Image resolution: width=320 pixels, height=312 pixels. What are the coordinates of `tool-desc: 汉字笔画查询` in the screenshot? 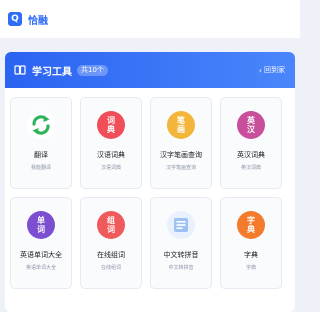 It's located at (180, 168).